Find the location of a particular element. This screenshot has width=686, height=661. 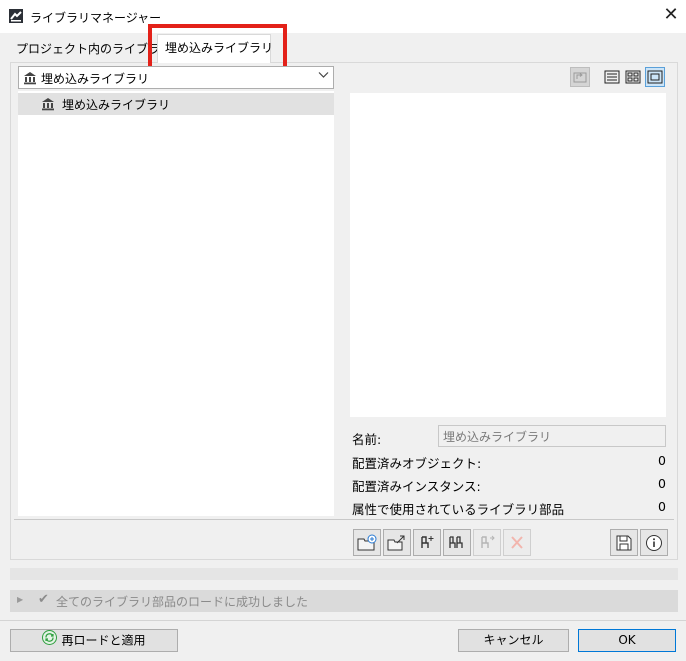

chairs-icon is located at coordinates (456, 542).